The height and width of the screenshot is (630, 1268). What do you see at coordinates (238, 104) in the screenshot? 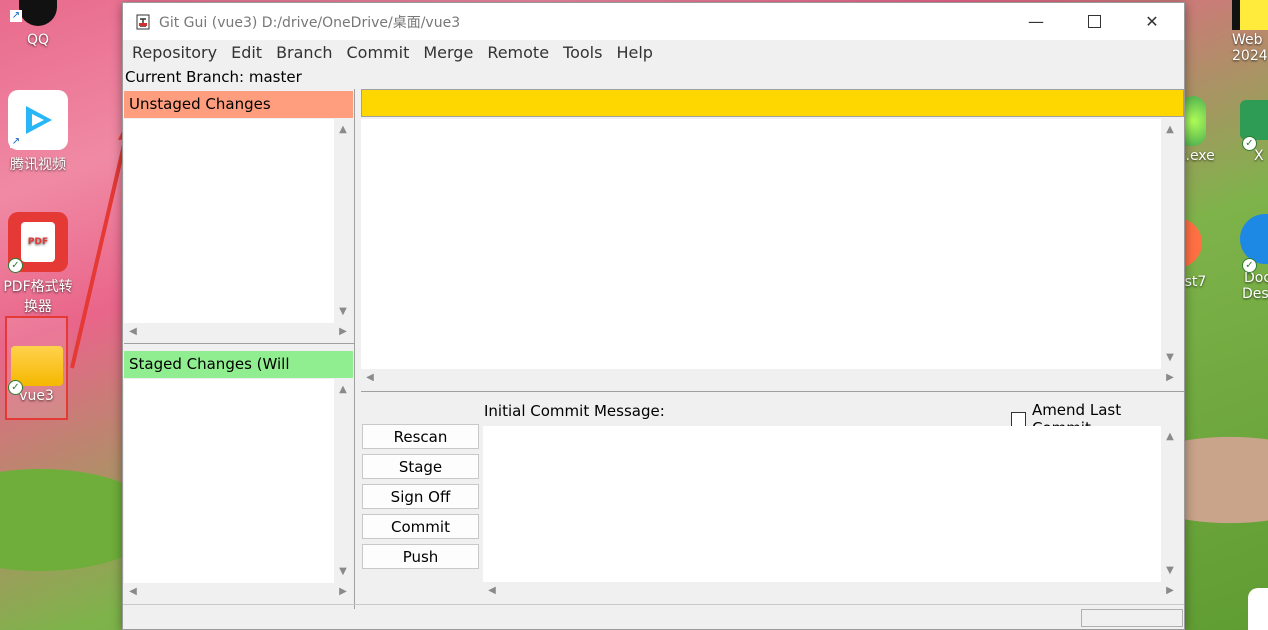
I see `unstaged-changes-header: Unstaged Changes` at bounding box center [238, 104].